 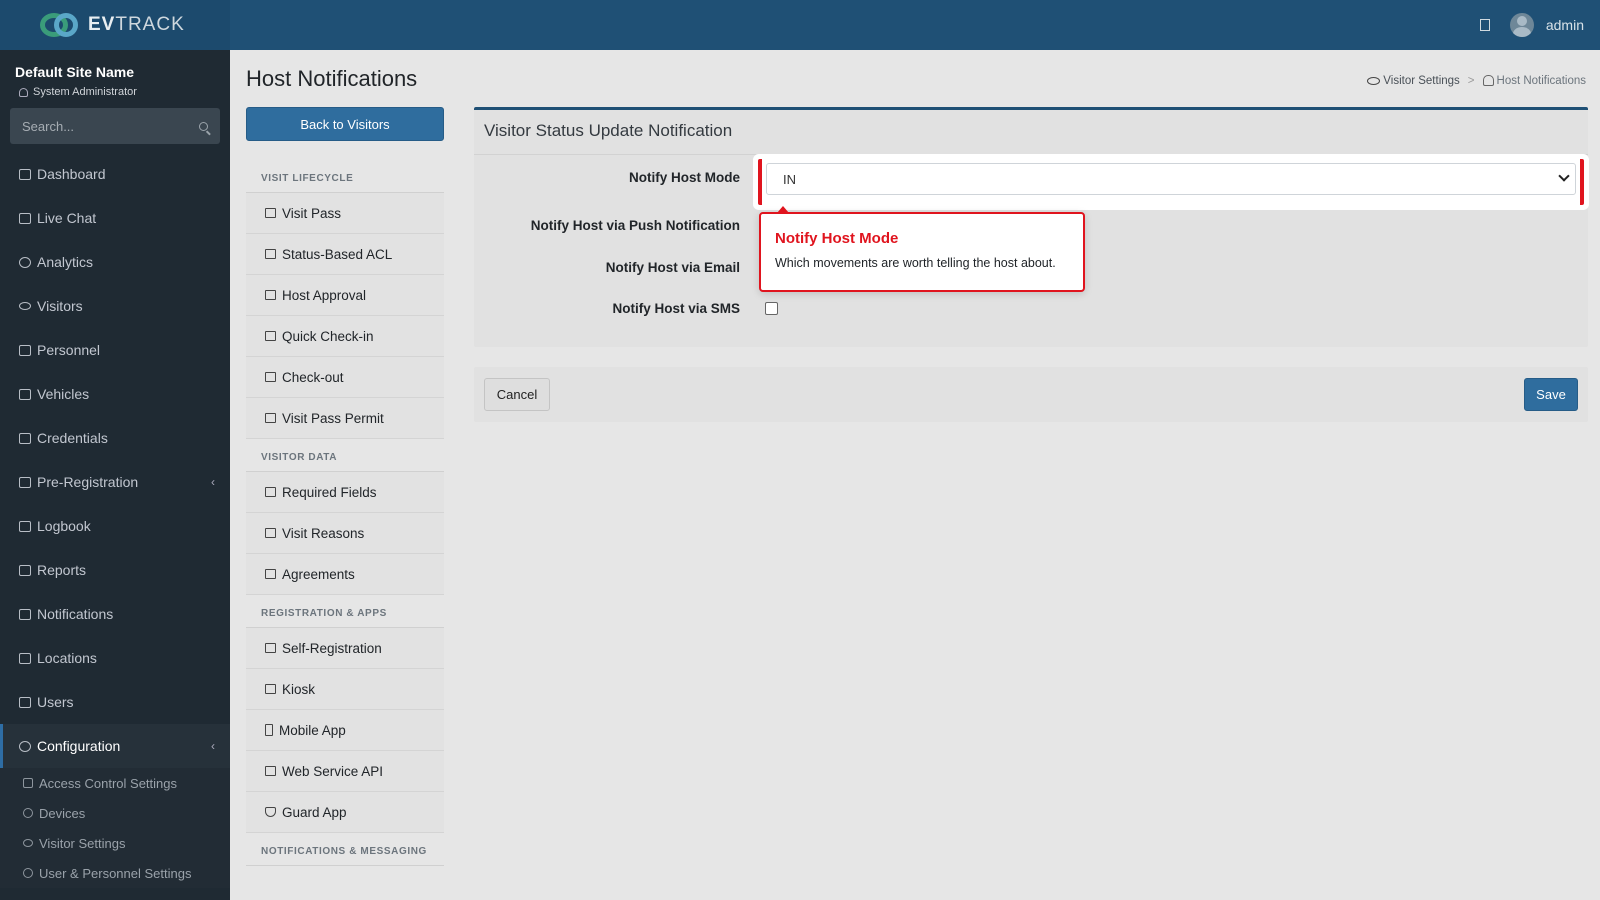 I want to click on breadcrumb: Visitor Settings > Host Notifications, so click(x=1476, y=81).